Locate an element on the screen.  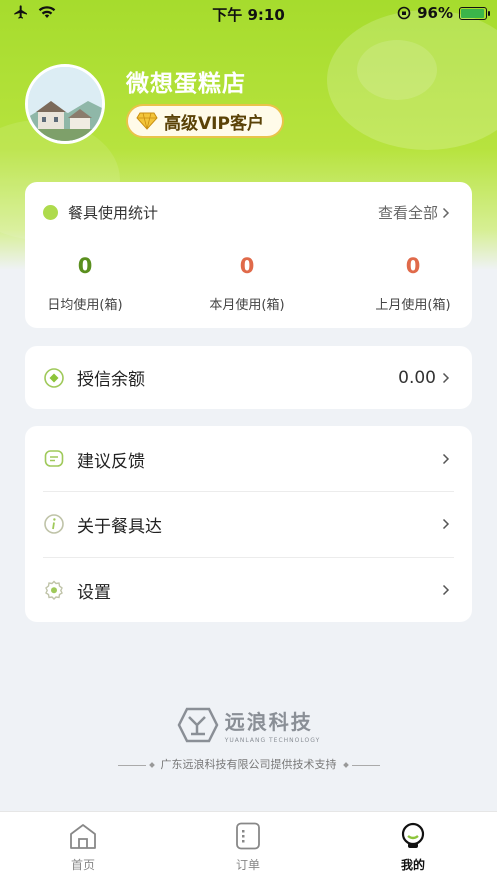
menu-item-settings: 设置 is located at coordinates (248, 590).